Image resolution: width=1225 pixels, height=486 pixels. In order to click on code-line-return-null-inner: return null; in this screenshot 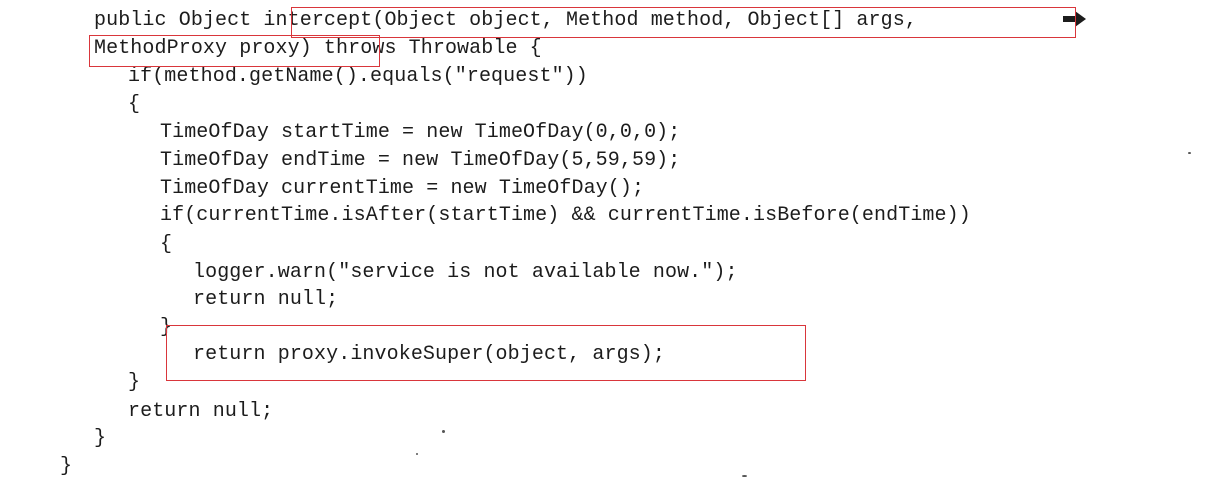, I will do `click(266, 299)`.